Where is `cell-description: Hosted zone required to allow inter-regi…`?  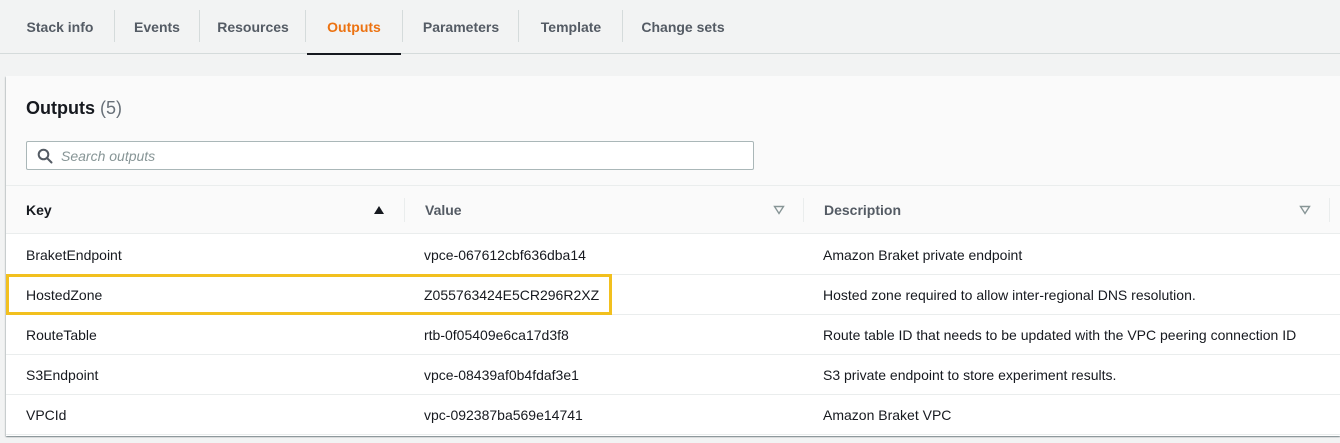
cell-description: Hosted zone required to allow inter-regi… is located at coordinates (1009, 295).